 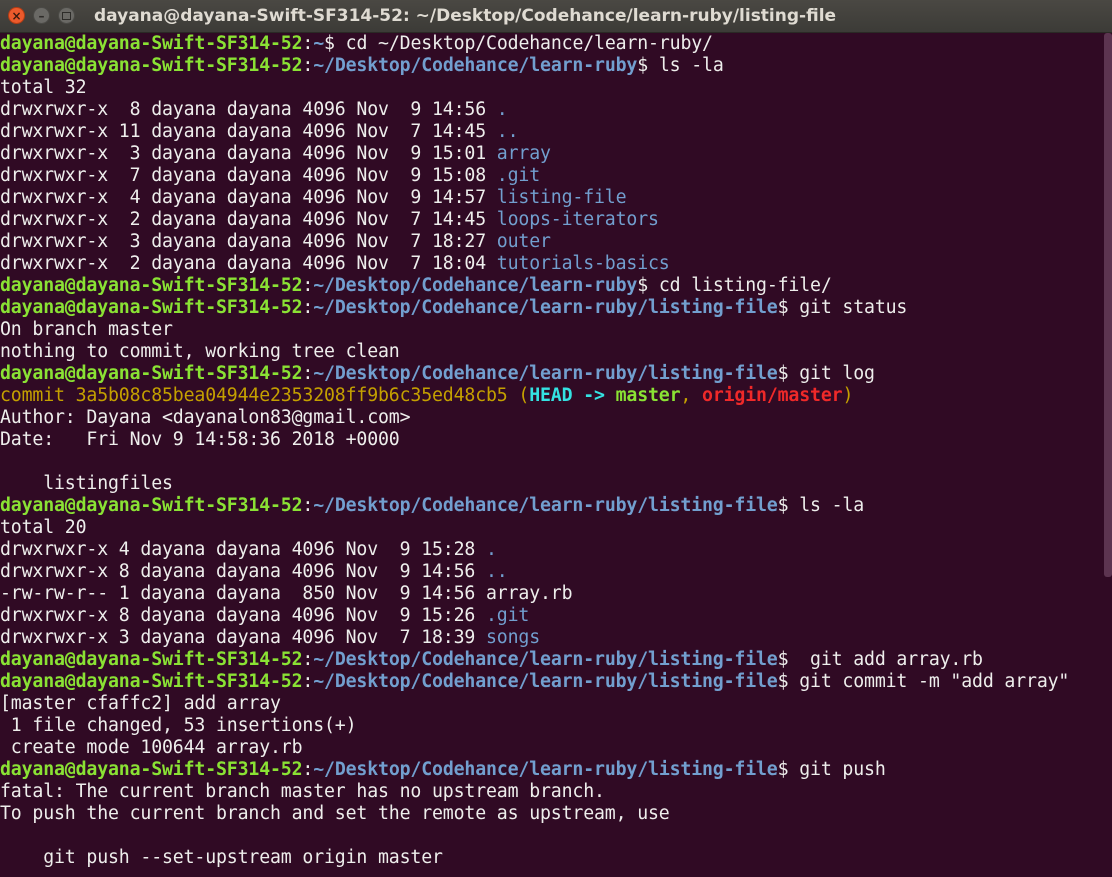 I want to click on entry-dir-name: loops-iterators, so click(x=577, y=219).